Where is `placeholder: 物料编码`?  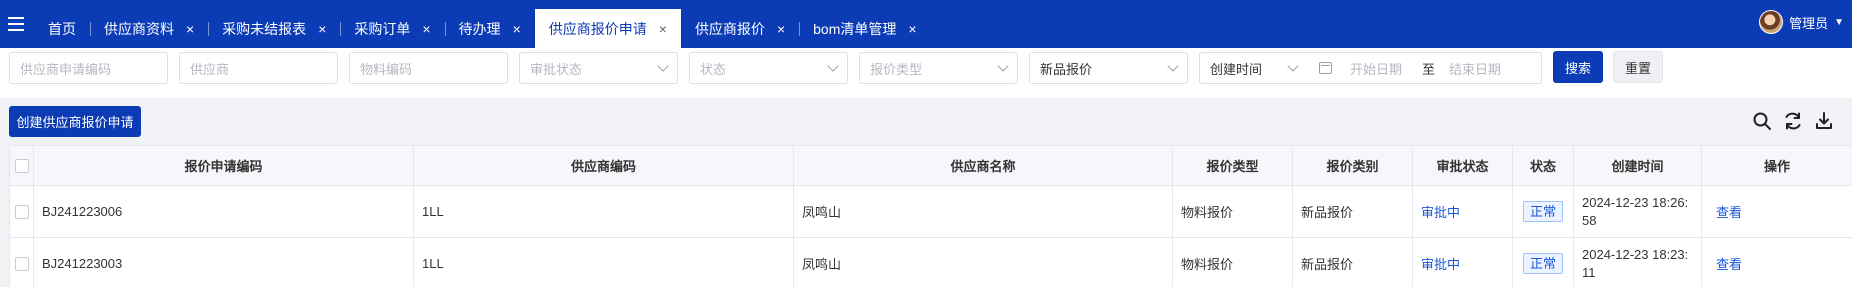
placeholder: 物料编码 is located at coordinates (386, 69).